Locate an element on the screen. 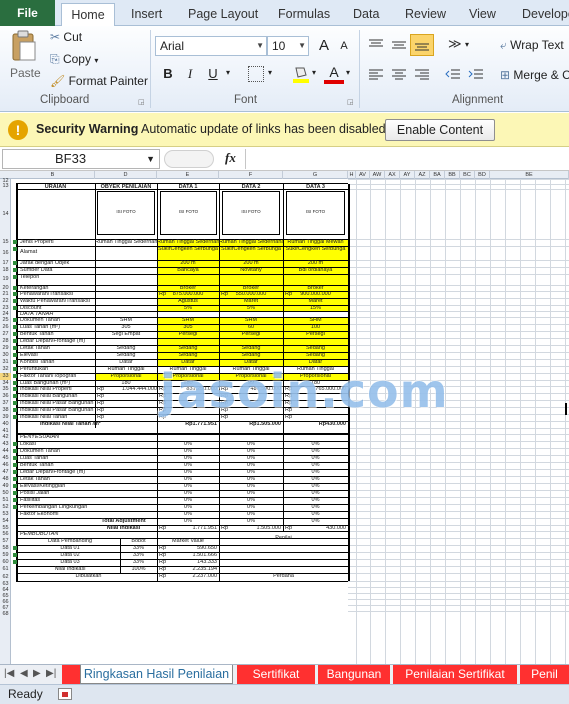 This screenshot has height=704, width=569. last-sheet-icon: ▶| is located at coordinates (51, 673).